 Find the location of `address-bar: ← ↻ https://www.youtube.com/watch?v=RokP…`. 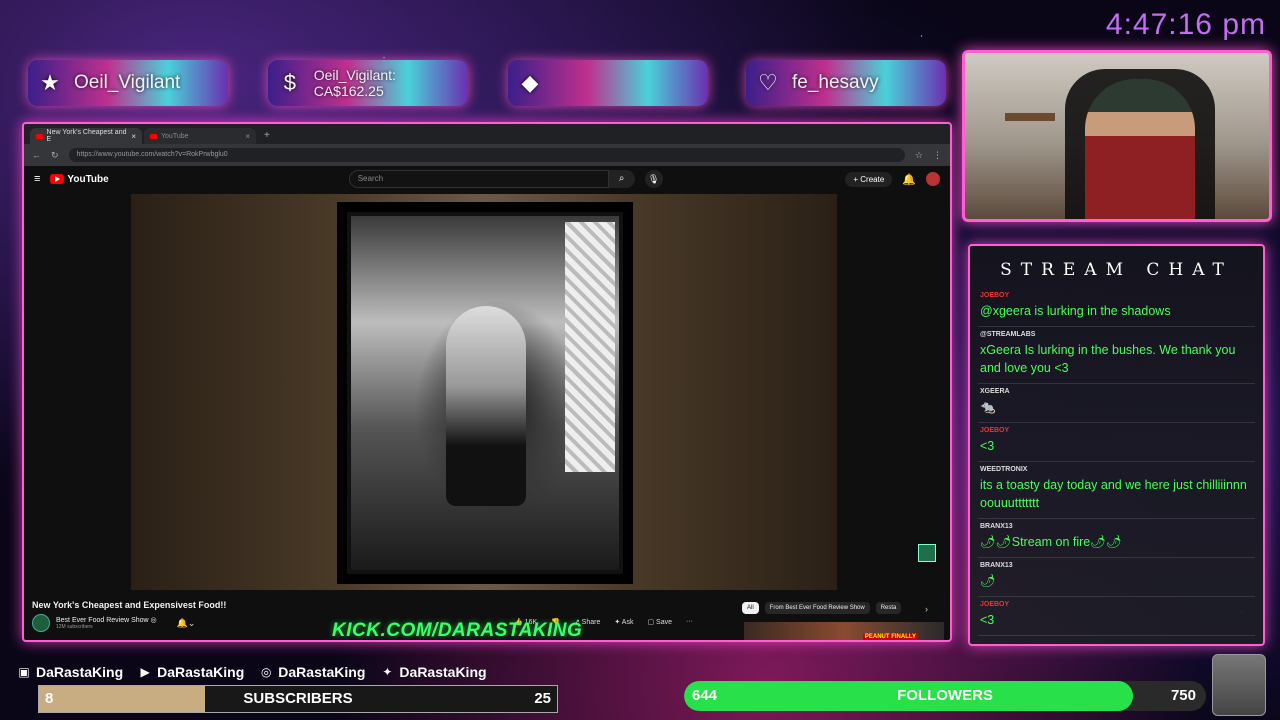

address-bar: ← ↻ https://www.youtube.com/watch?v=RokP… is located at coordinates (487, 155).